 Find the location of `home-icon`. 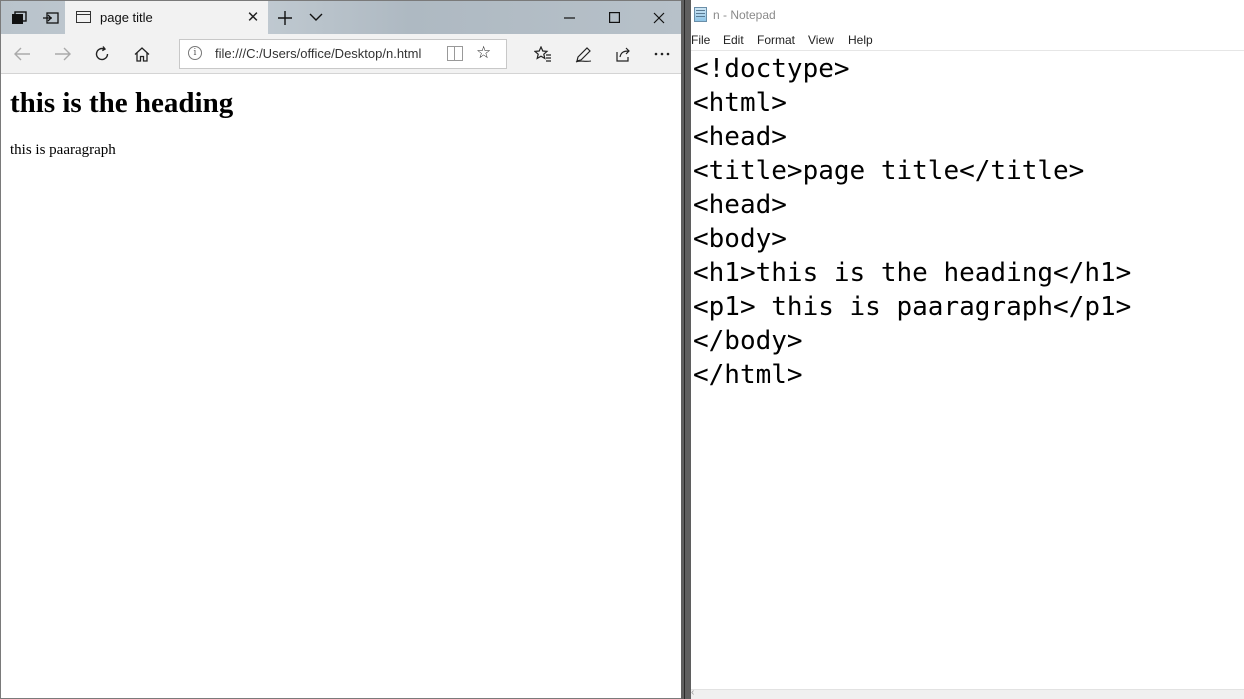

home-icon is located at coordinates (142, 54).